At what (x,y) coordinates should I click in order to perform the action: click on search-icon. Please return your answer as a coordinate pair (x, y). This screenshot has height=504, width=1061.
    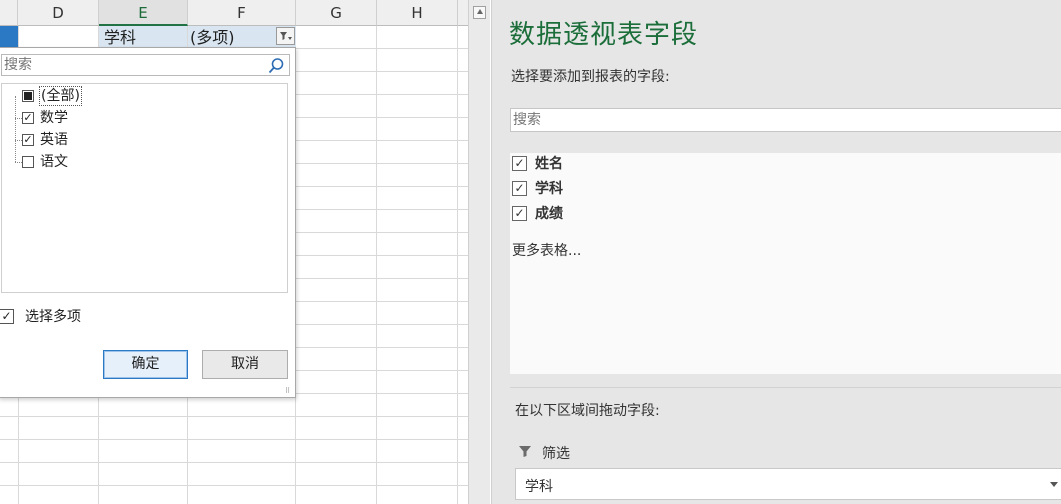
    Looking at the image, I should click on (276, 66).